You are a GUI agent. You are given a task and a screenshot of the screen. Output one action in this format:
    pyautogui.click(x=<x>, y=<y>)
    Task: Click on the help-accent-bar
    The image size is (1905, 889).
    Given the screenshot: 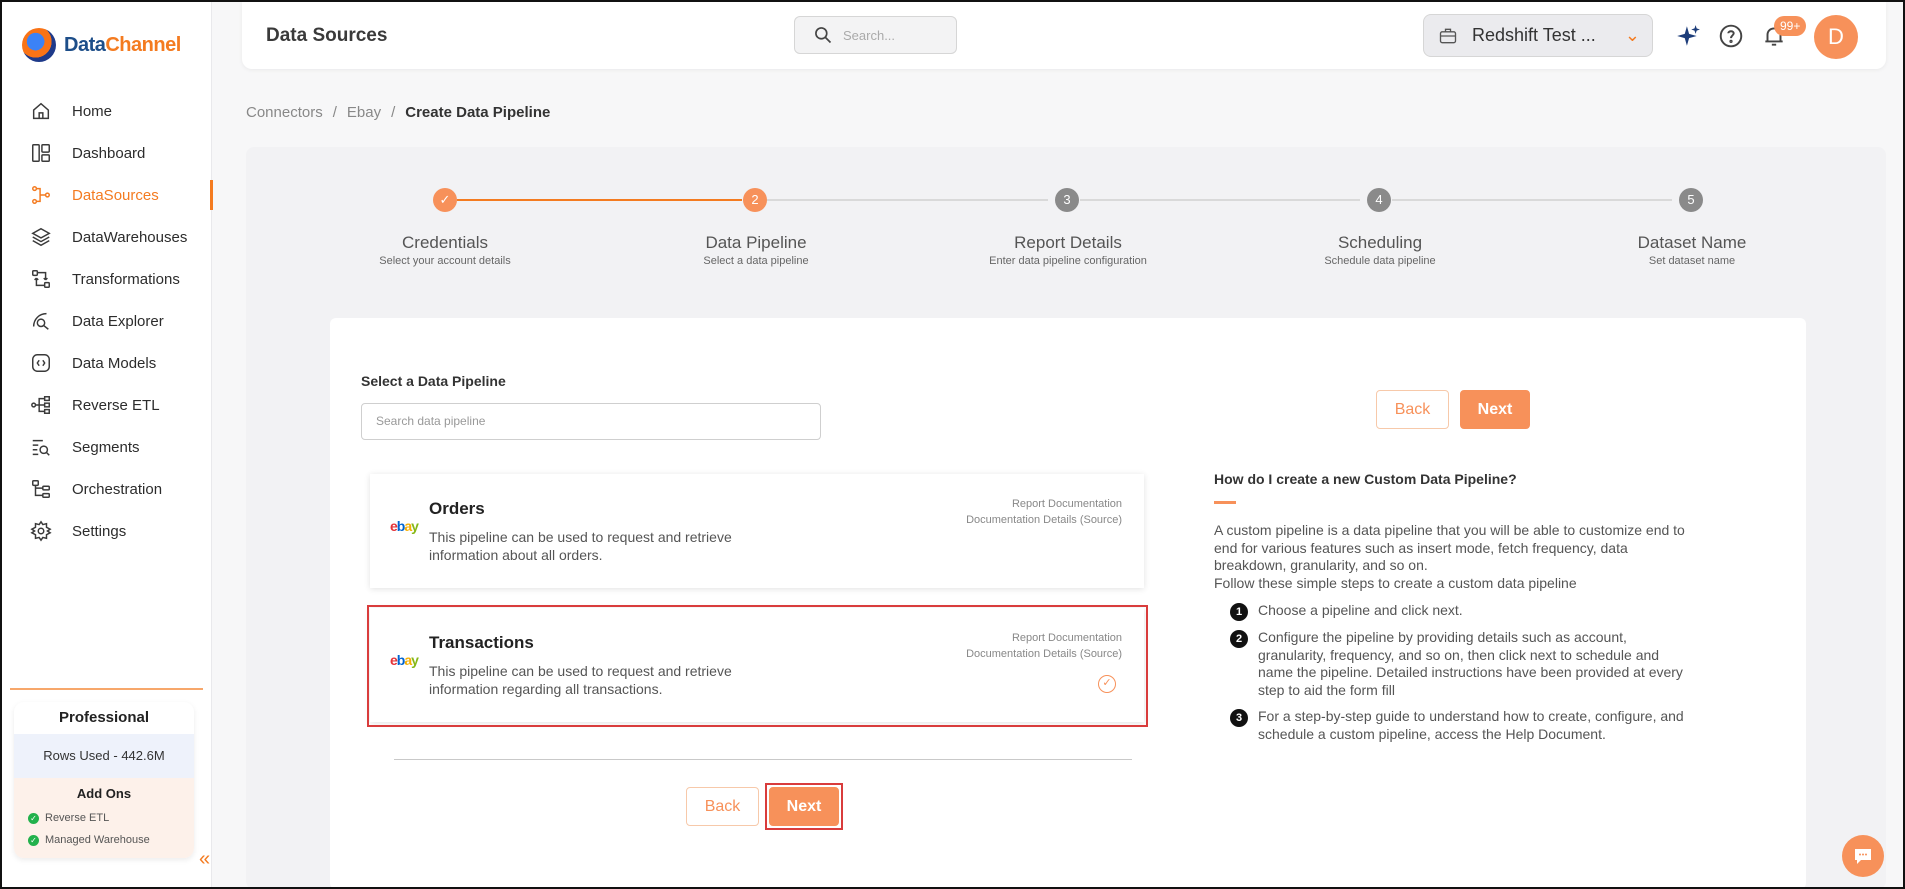 What is the action you would take?
    pyautogui.click(x=1225, y=502)
    